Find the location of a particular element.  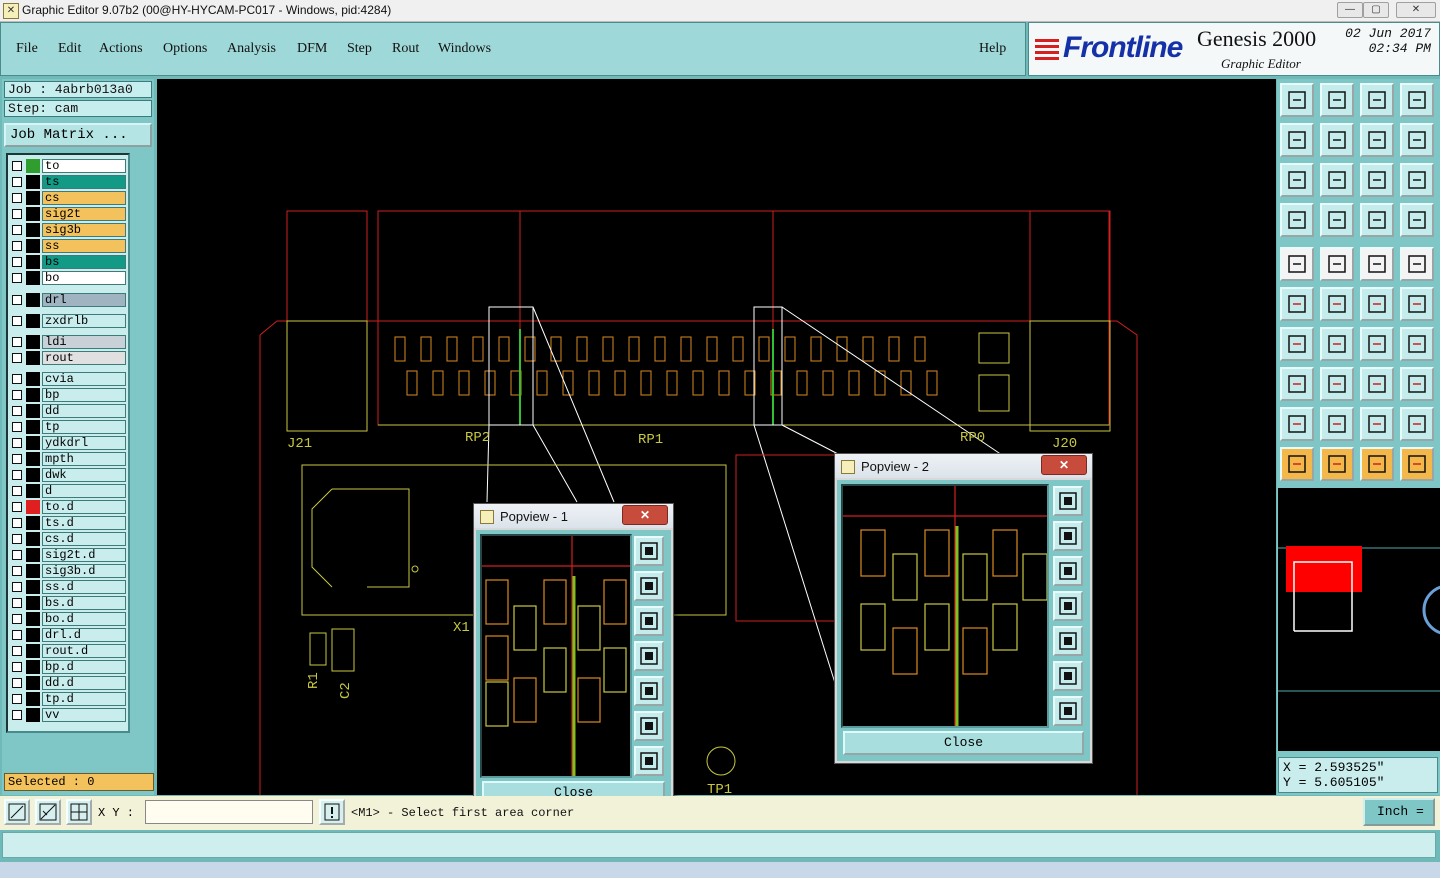

layer-row: drl is located at coordinates (68, 300).